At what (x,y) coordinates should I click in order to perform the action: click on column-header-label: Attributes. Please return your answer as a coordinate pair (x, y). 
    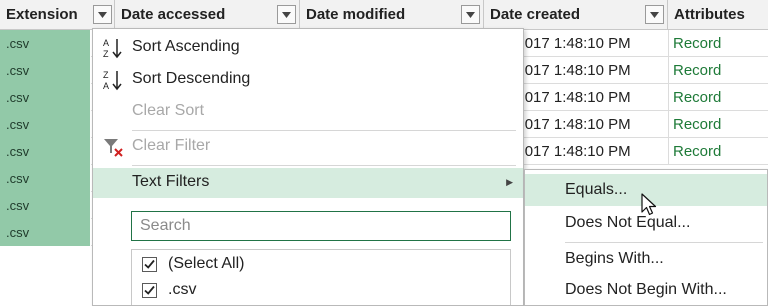
    Looking at the image, I should click on (709, 14).